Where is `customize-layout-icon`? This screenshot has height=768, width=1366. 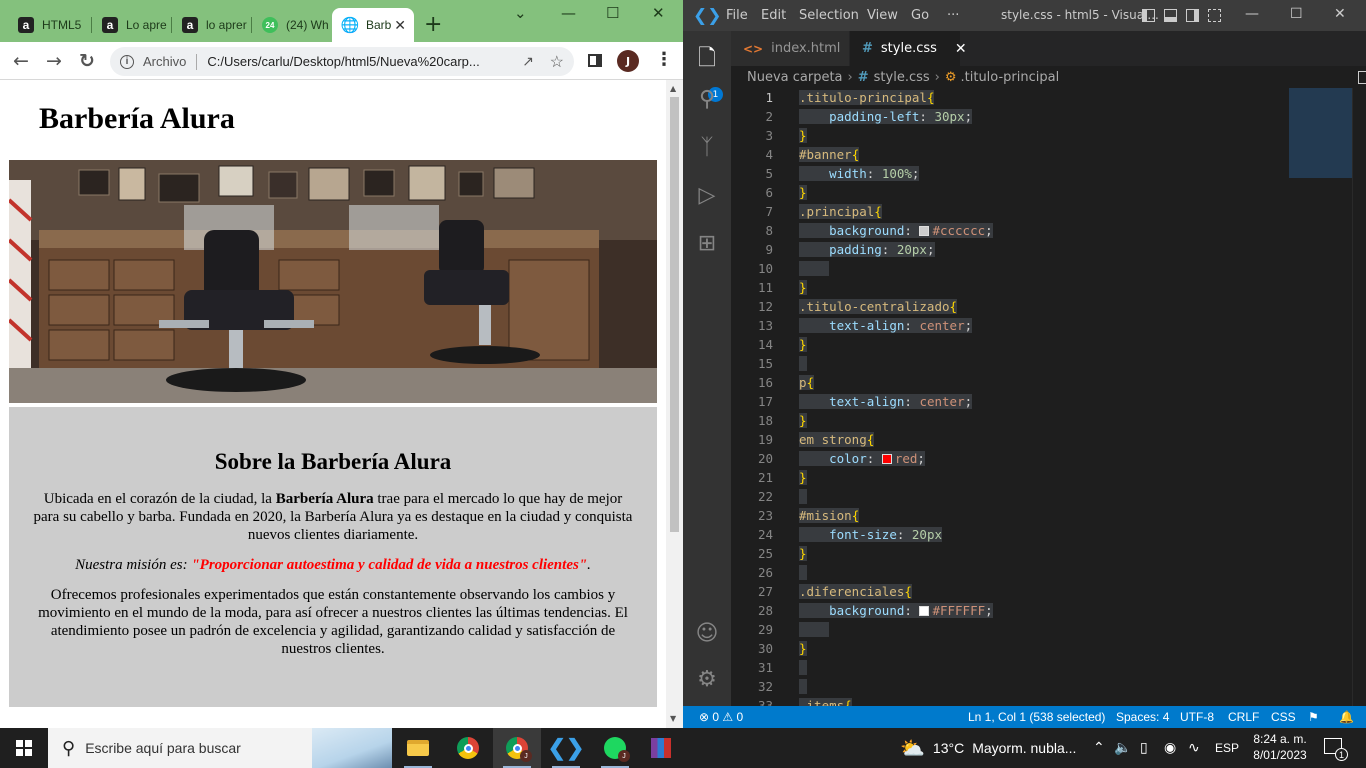
customize-layout-icon is located at coordinates (1214, 15).